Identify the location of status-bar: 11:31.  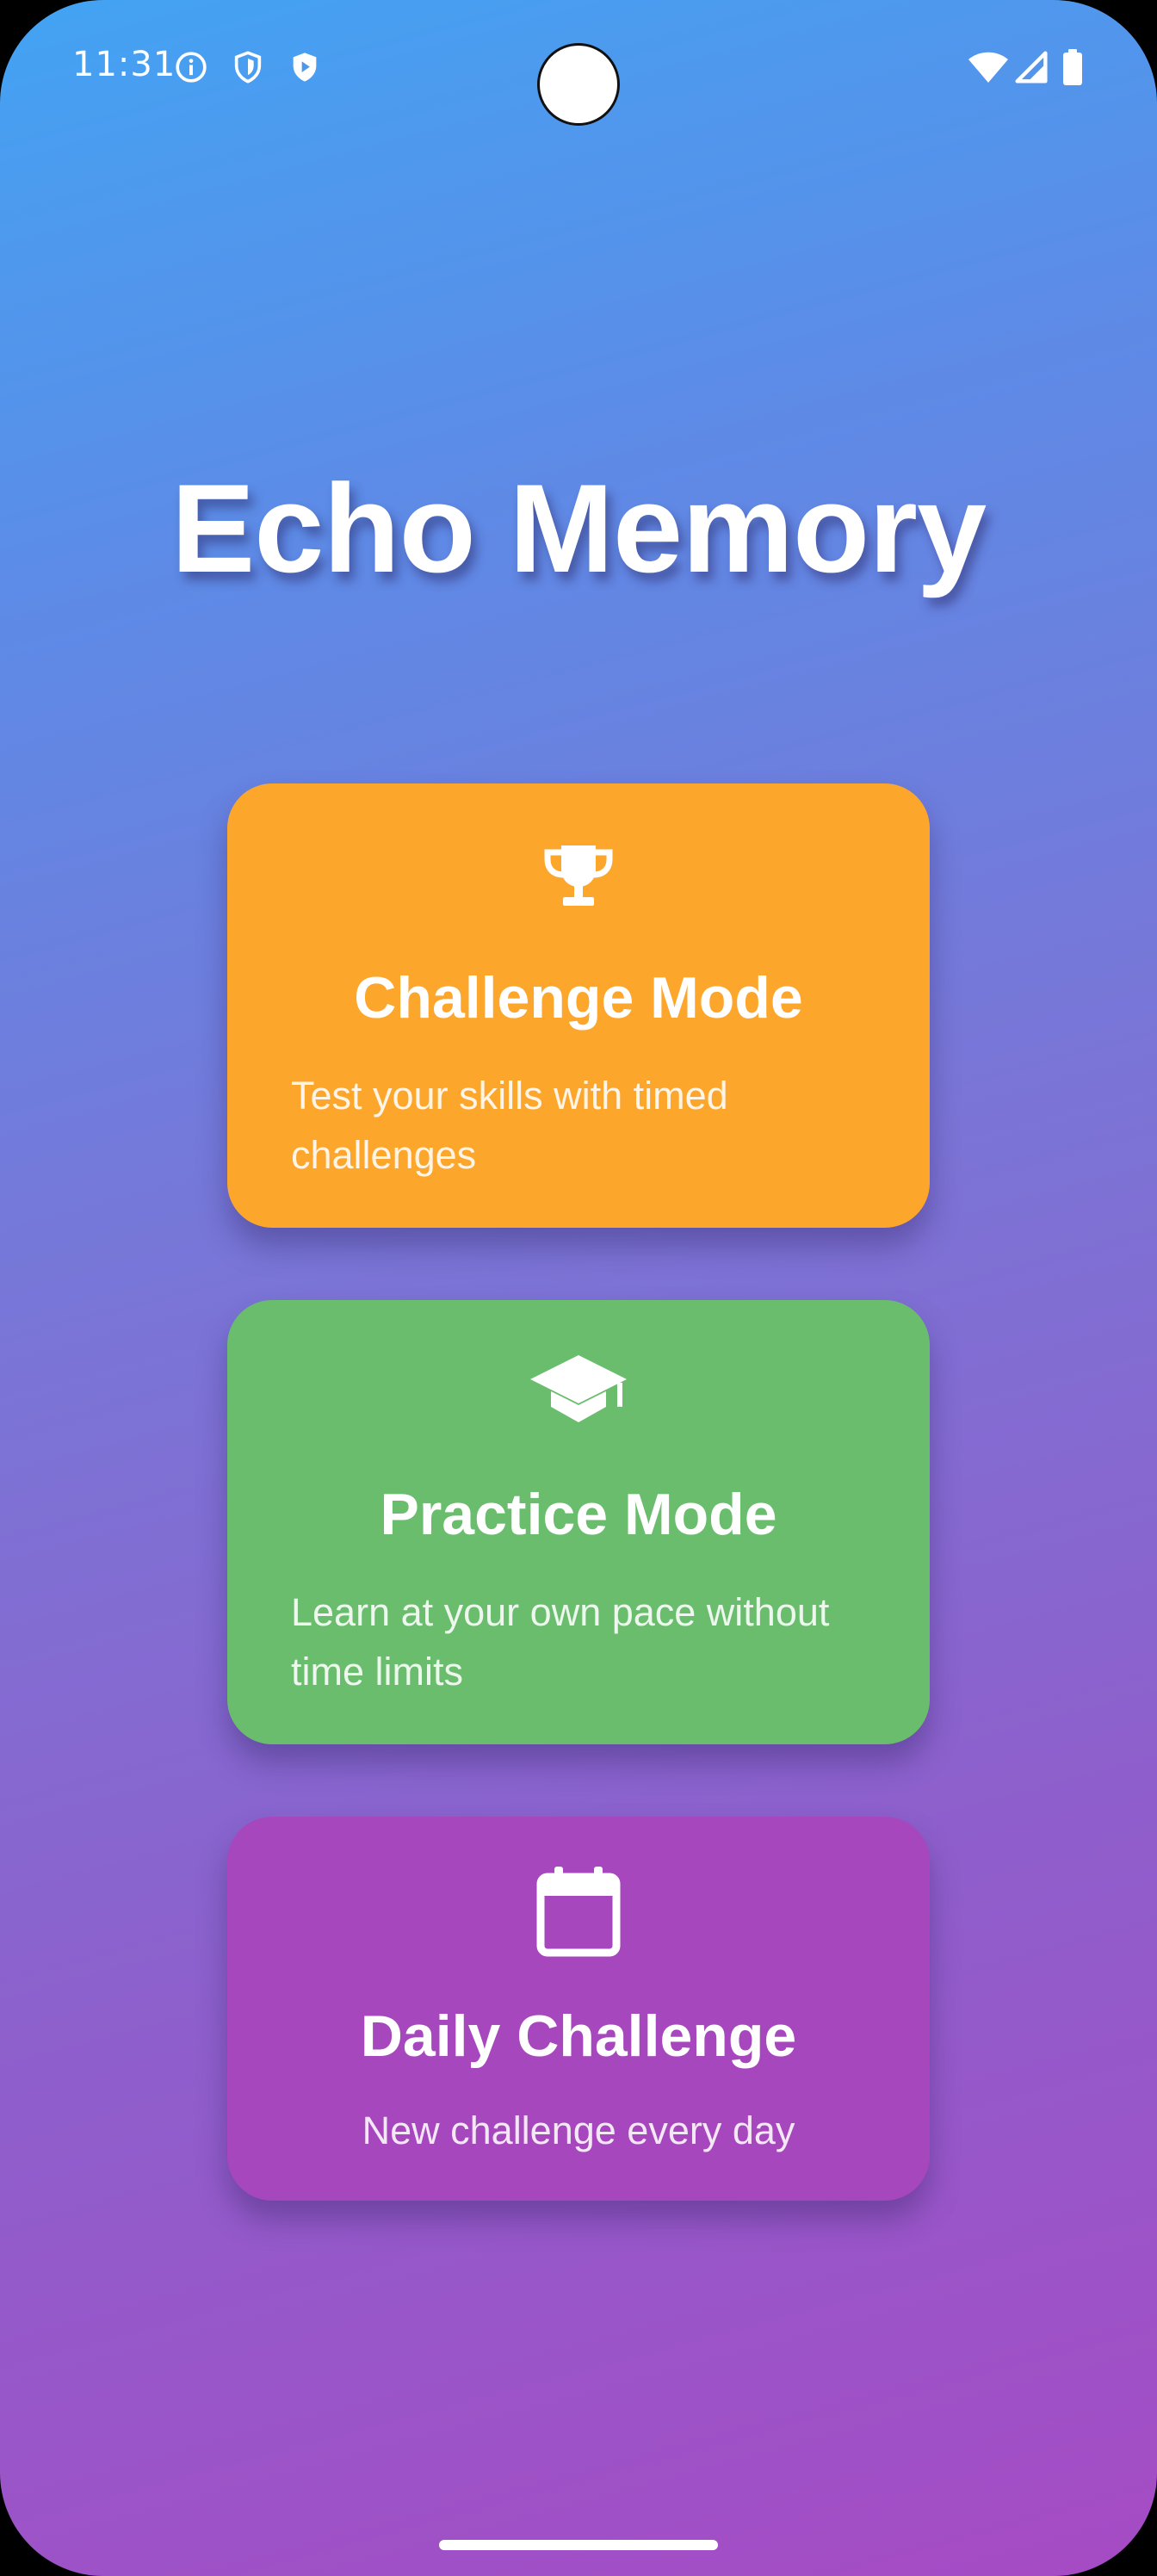
(579, 69).